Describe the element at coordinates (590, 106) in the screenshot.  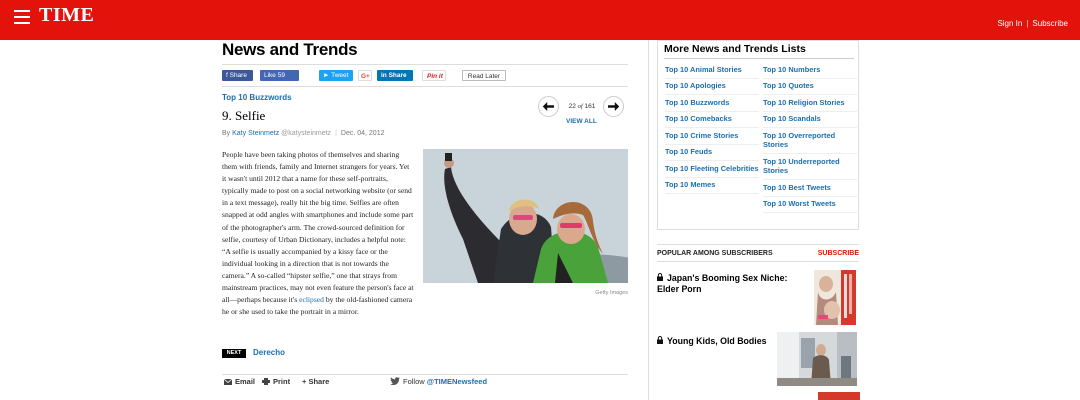
I see `slide-total: 161` at that location.